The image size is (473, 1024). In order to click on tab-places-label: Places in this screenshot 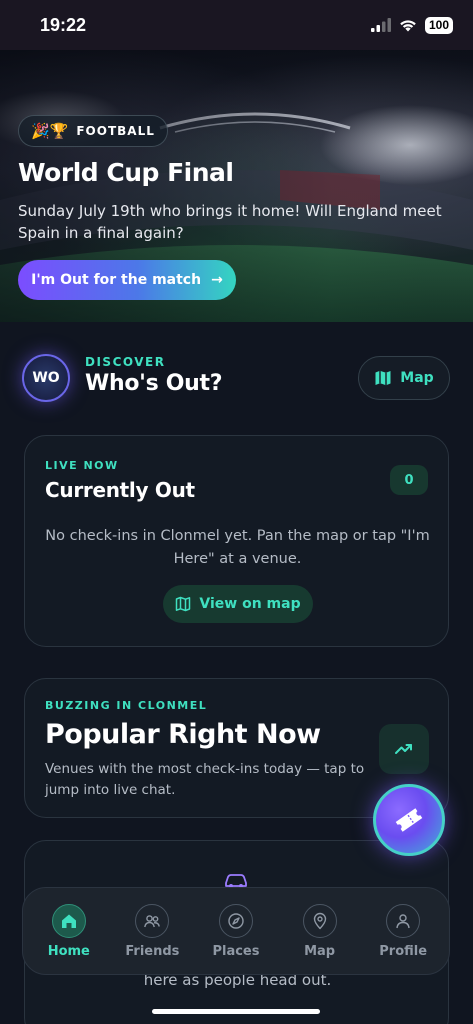, I will do `click(236, 951)`.